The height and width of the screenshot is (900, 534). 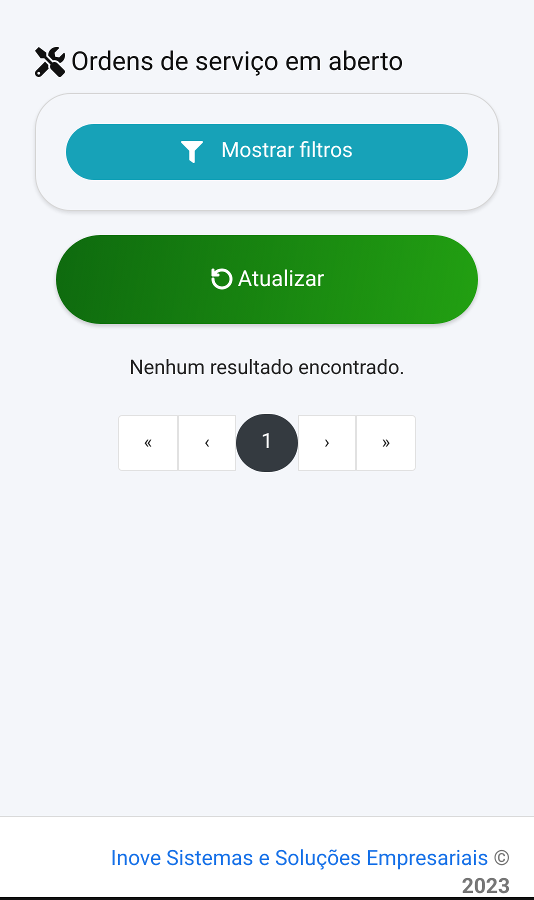 What do you see at coordinates (237, 62) in the screenshot?
I see `page-title: Ordens de serviço em aberto` at bounding box center [237, 62].